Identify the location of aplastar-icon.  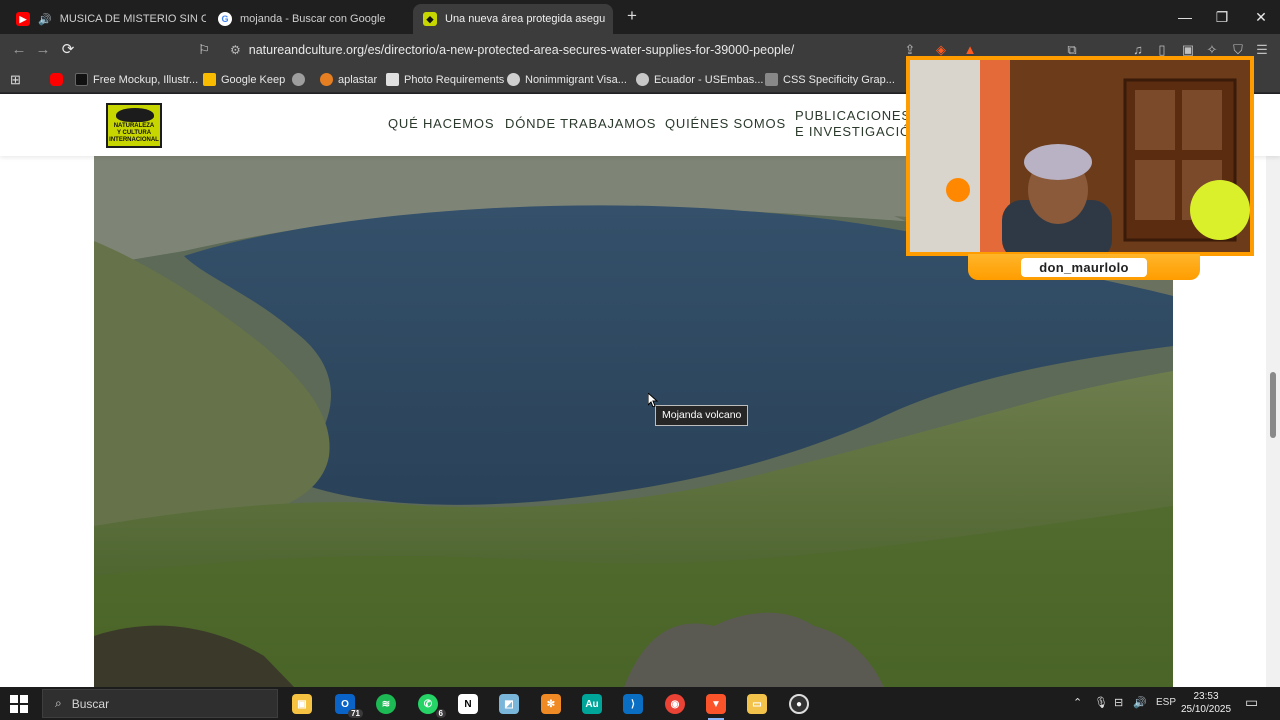
(326, 79).